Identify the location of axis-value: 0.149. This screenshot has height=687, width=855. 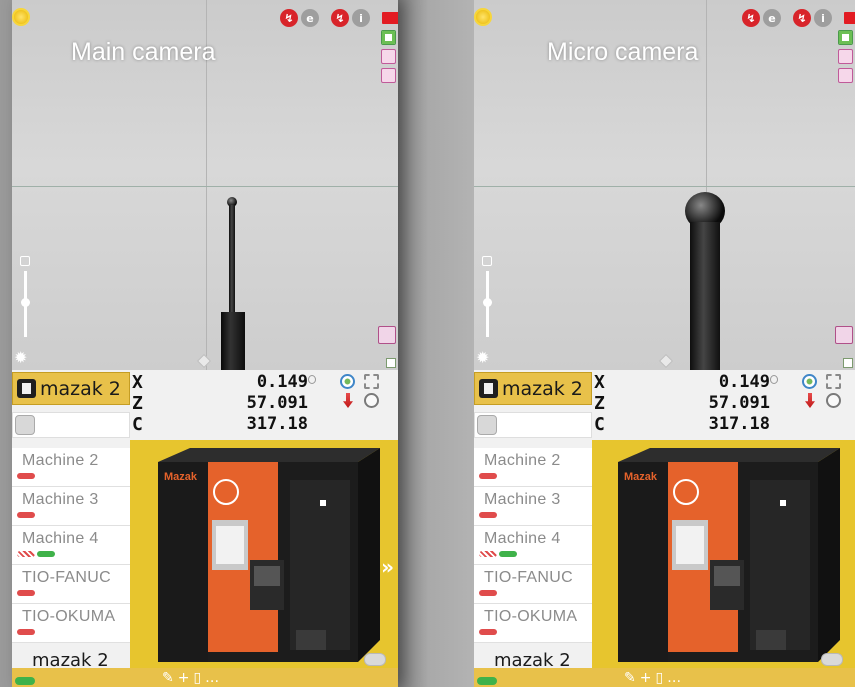
(282, 382).